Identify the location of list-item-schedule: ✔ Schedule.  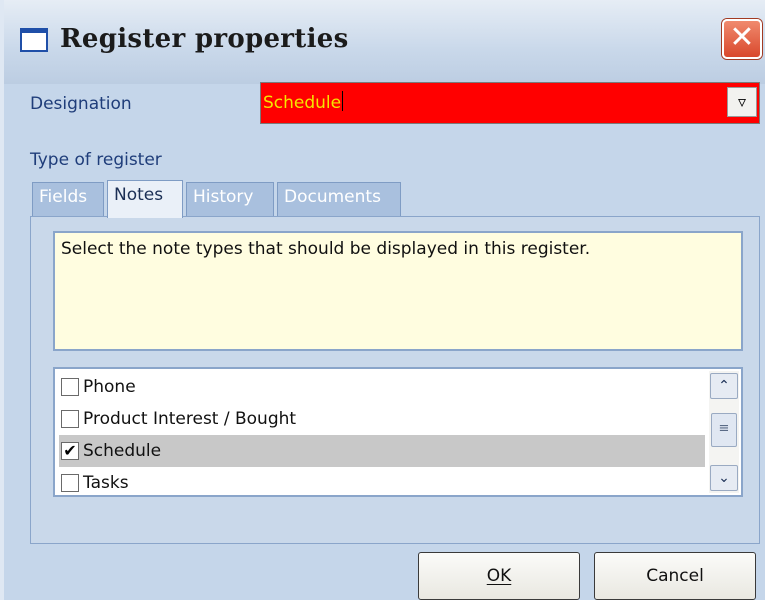
(382, 451).